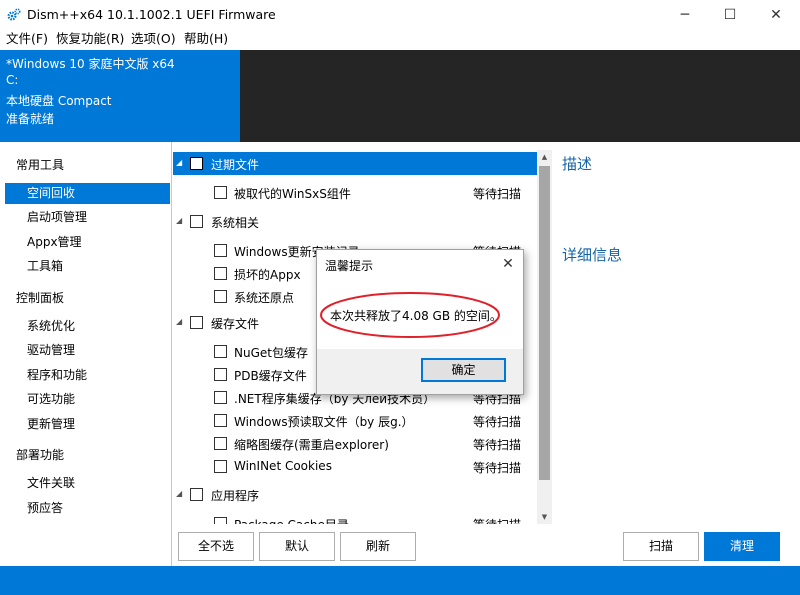 The image size is (800, 595). What do you see at coordinates (151, 14) in the screenshot?
I see `window-title: Dism++x64 10.1.1002.1 UEFI Firmware` at bounding box center [151, 14].